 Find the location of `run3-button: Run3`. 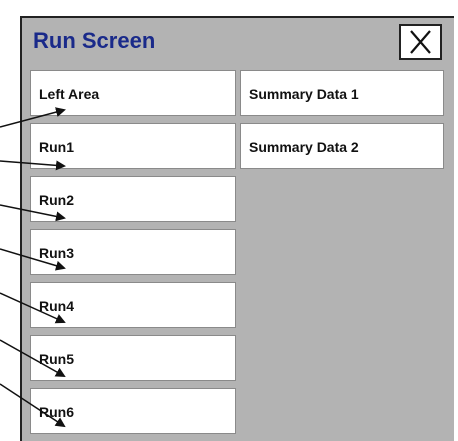

run3-button: Run3 is located at coordinates (133, 252).